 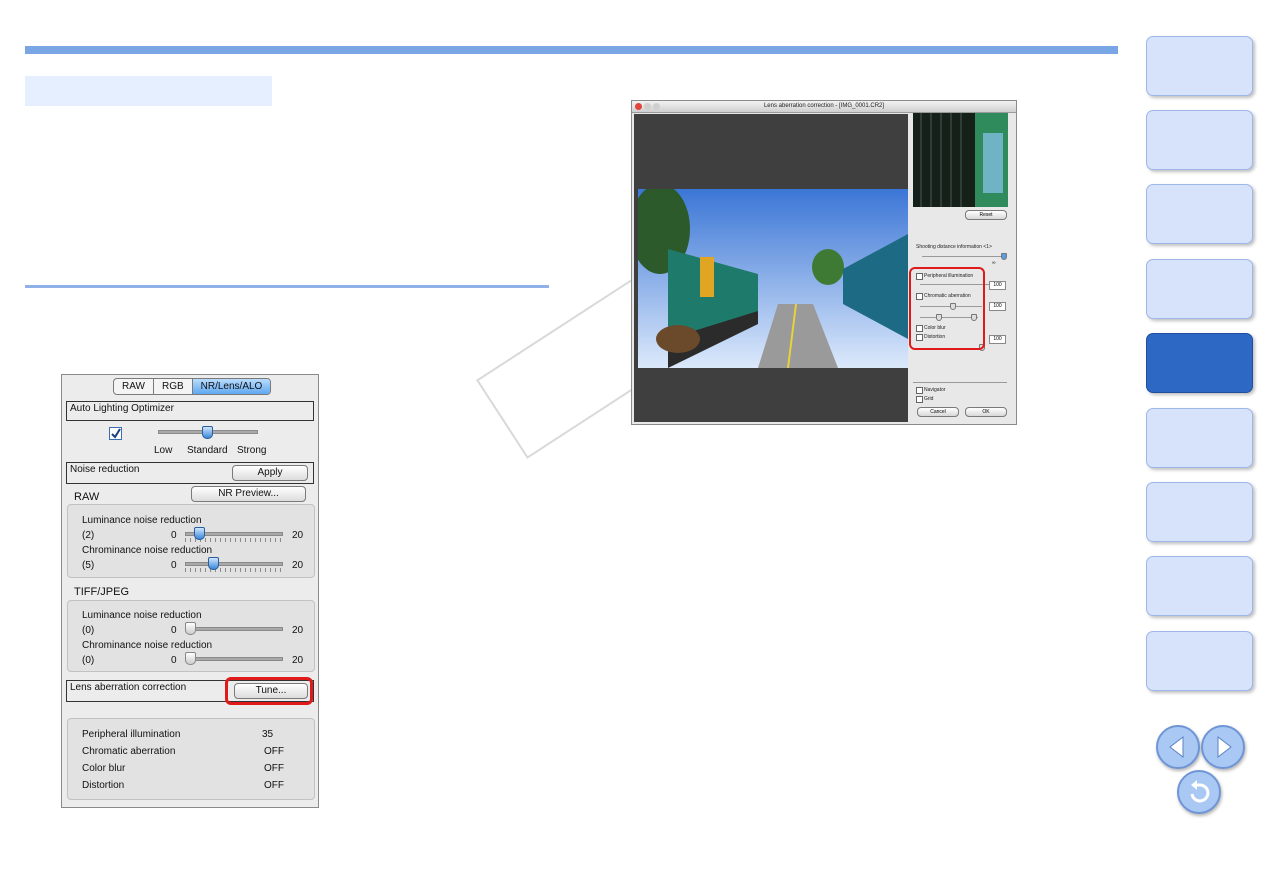 What do you see at coordinates (190, 628) in the screenshot?
I see `tiff-luminance-thumb` at bounding box center [190, 628].